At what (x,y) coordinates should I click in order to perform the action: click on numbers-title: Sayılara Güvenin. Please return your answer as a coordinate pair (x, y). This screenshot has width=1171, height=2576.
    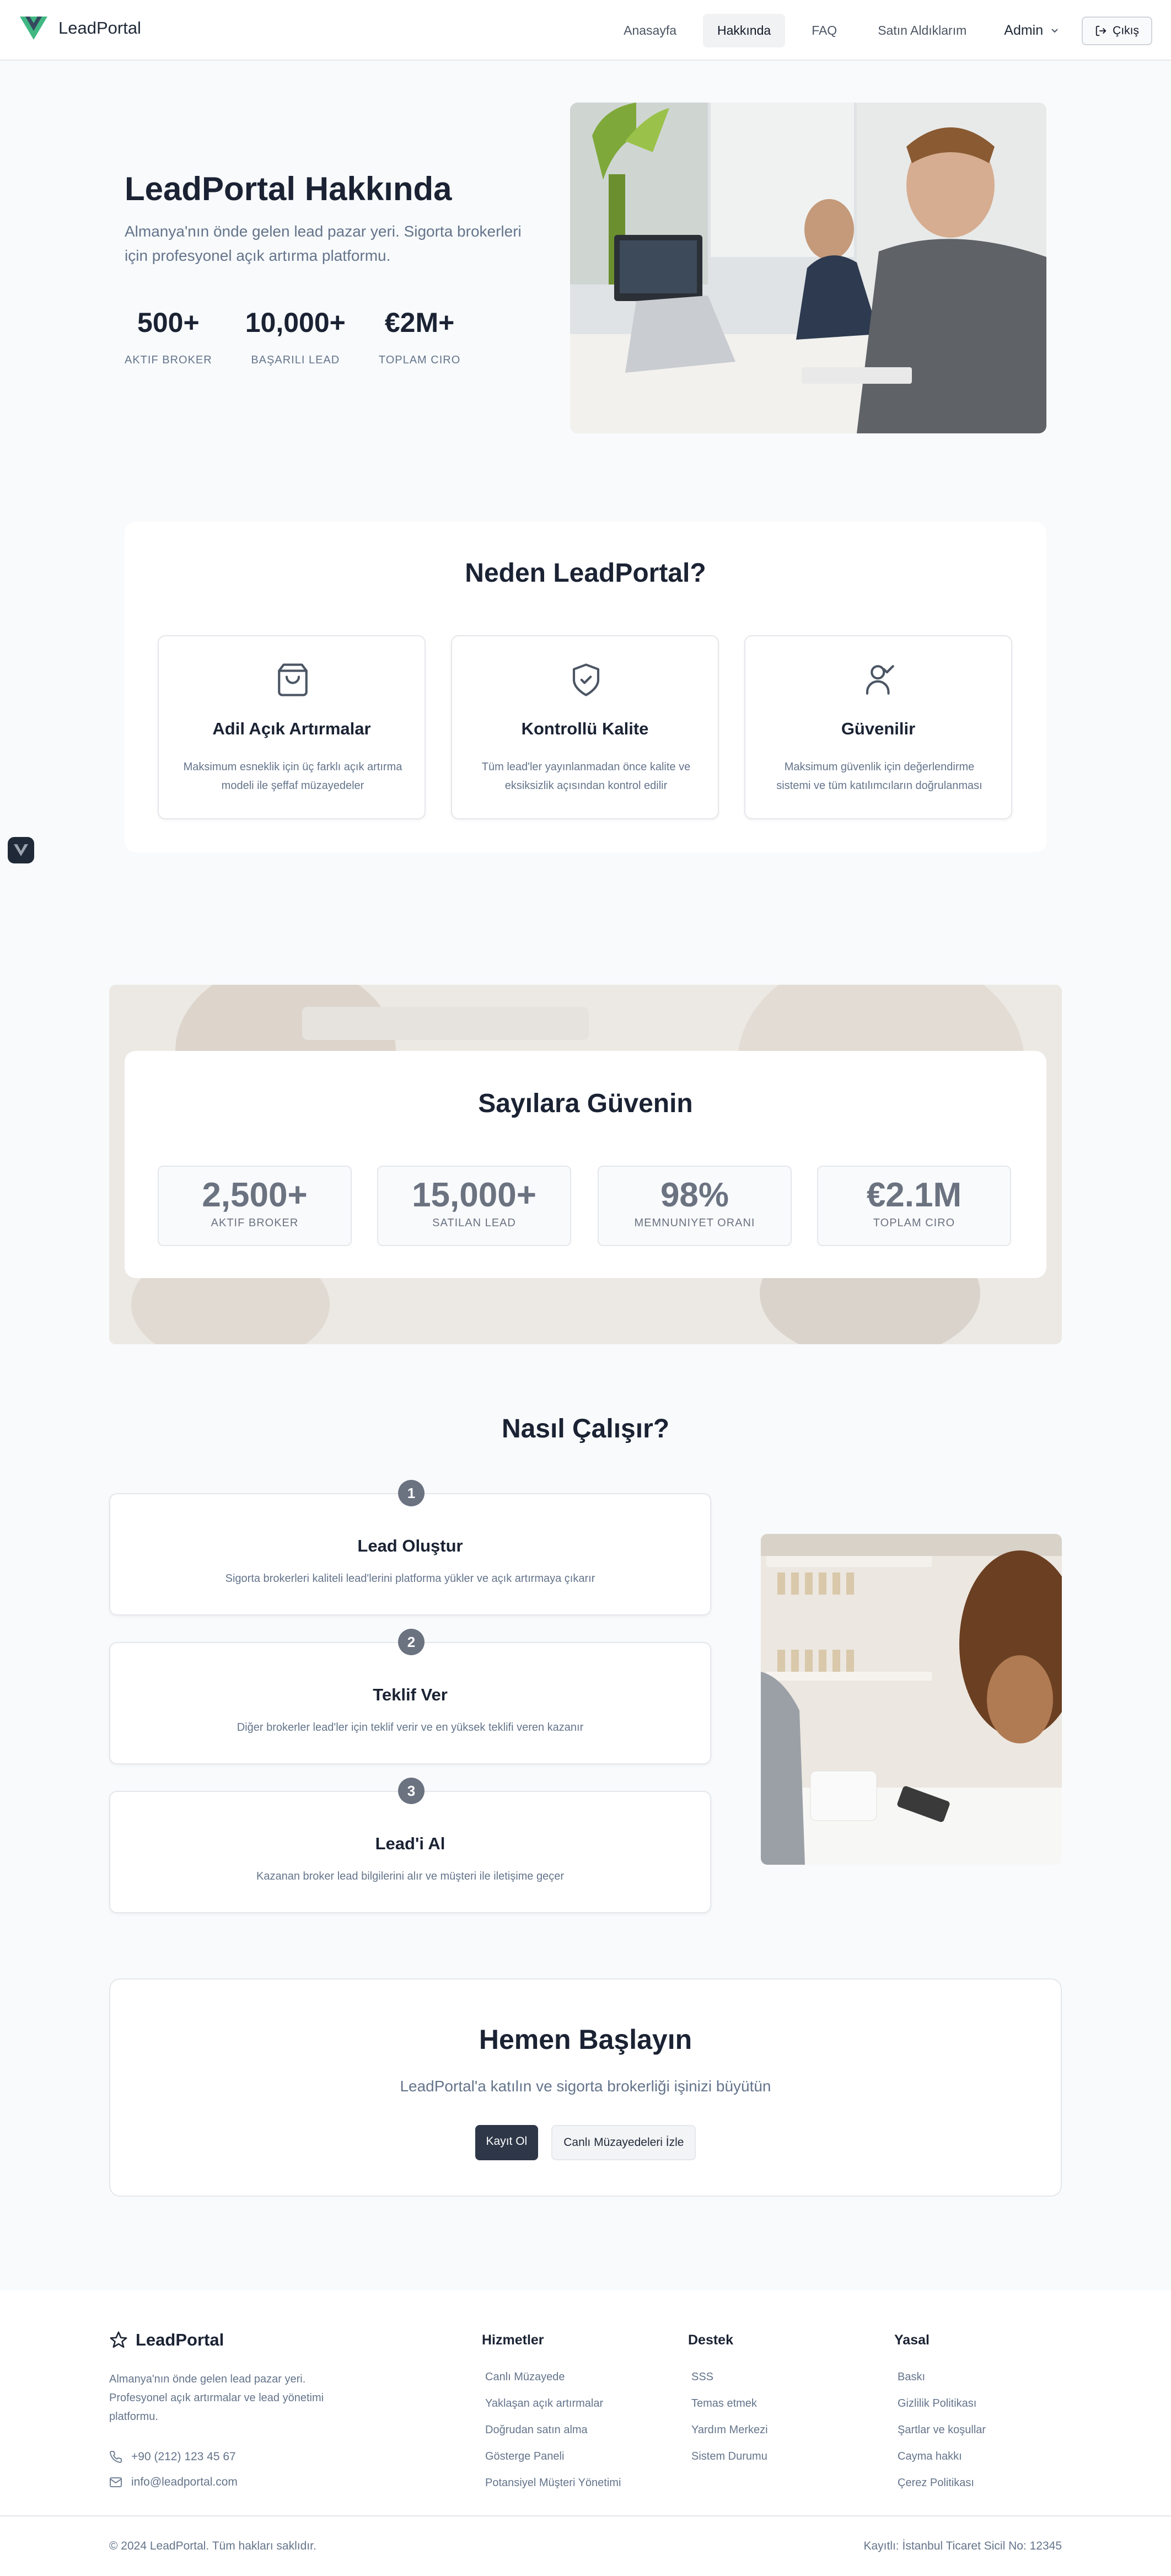
    Looking at the image, I should click on (585, 1103).